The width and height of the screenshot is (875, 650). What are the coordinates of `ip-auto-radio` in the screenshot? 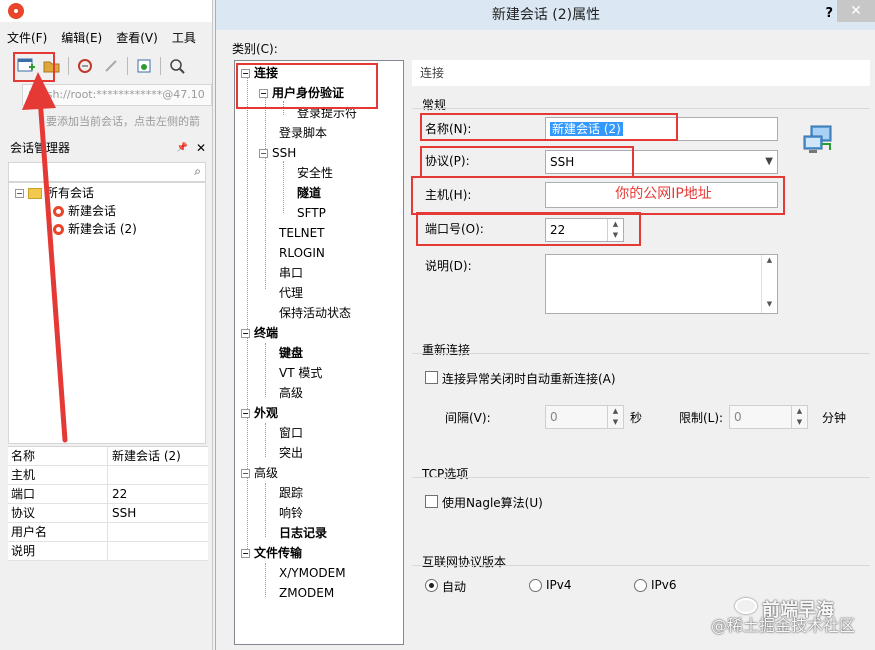 It's located at (431, 585).